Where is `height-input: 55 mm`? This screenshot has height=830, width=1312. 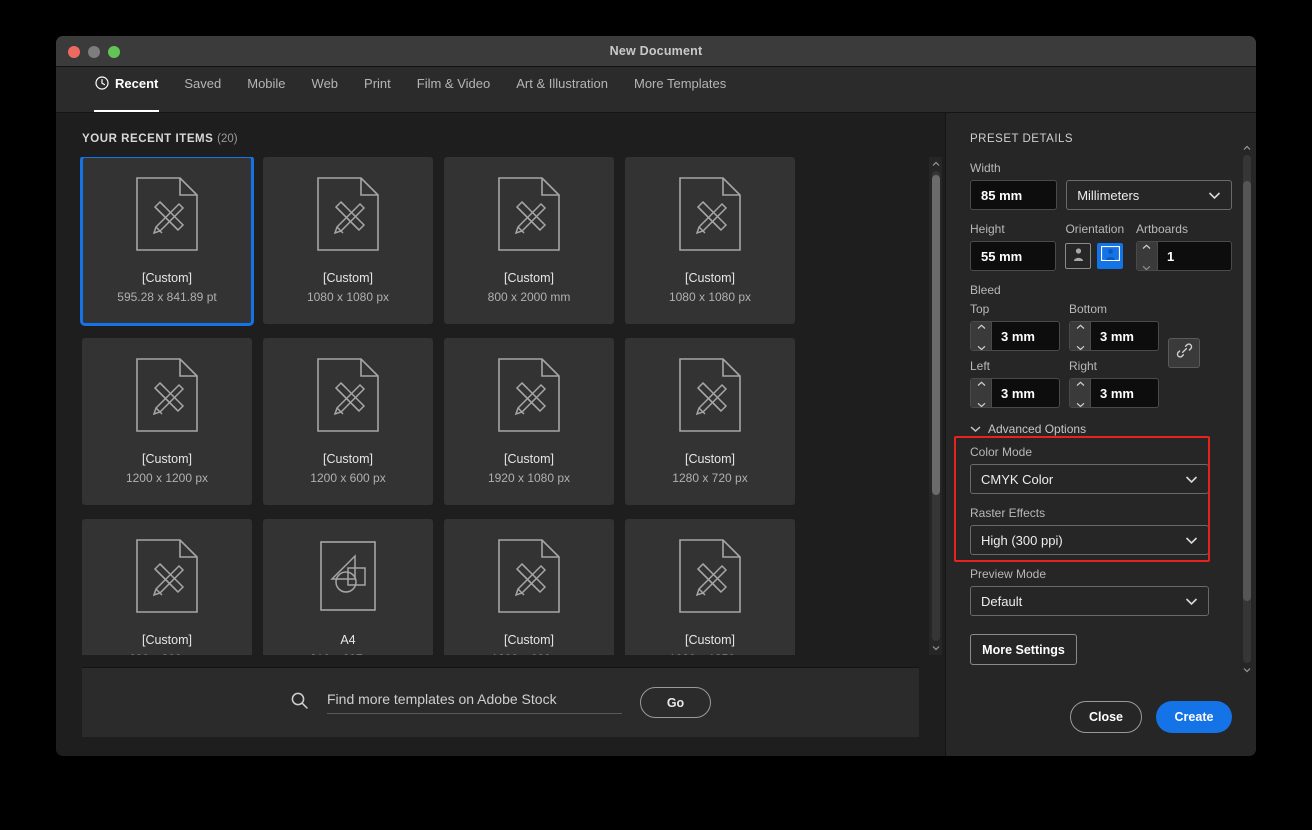 height-input: 55 mm is located at coordinates (1013, 256).